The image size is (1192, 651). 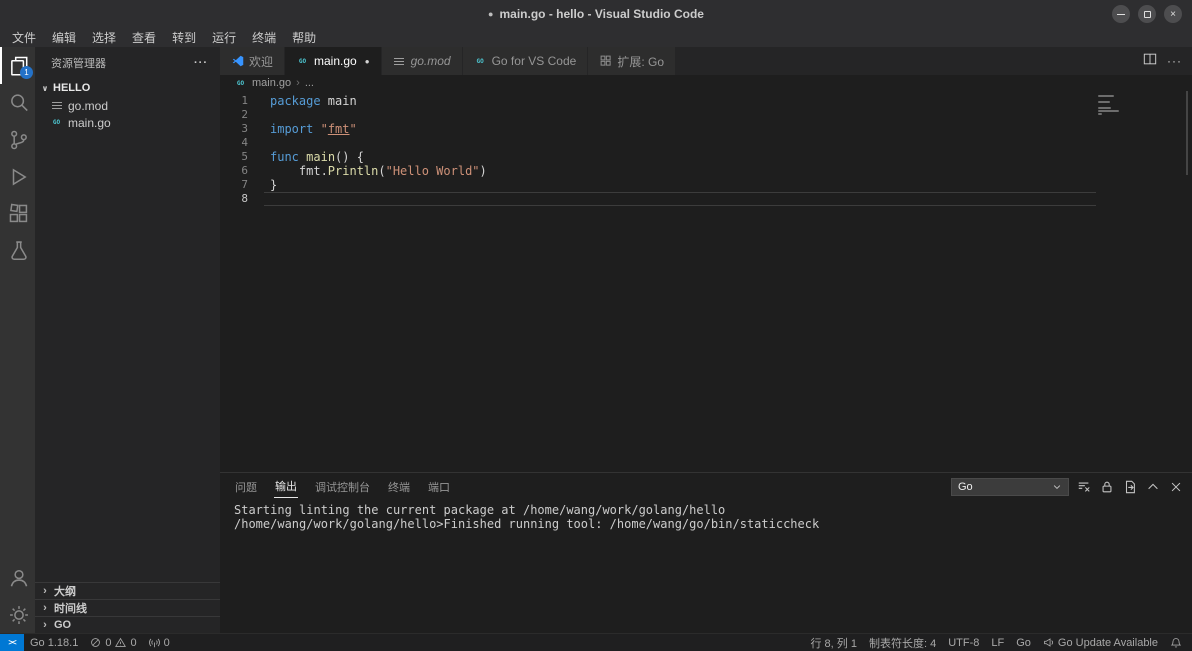 What do you see at coordinates (246, 487) in the screenshot?
I see `panel-tab: 问题` at bounding box center [246, 487].